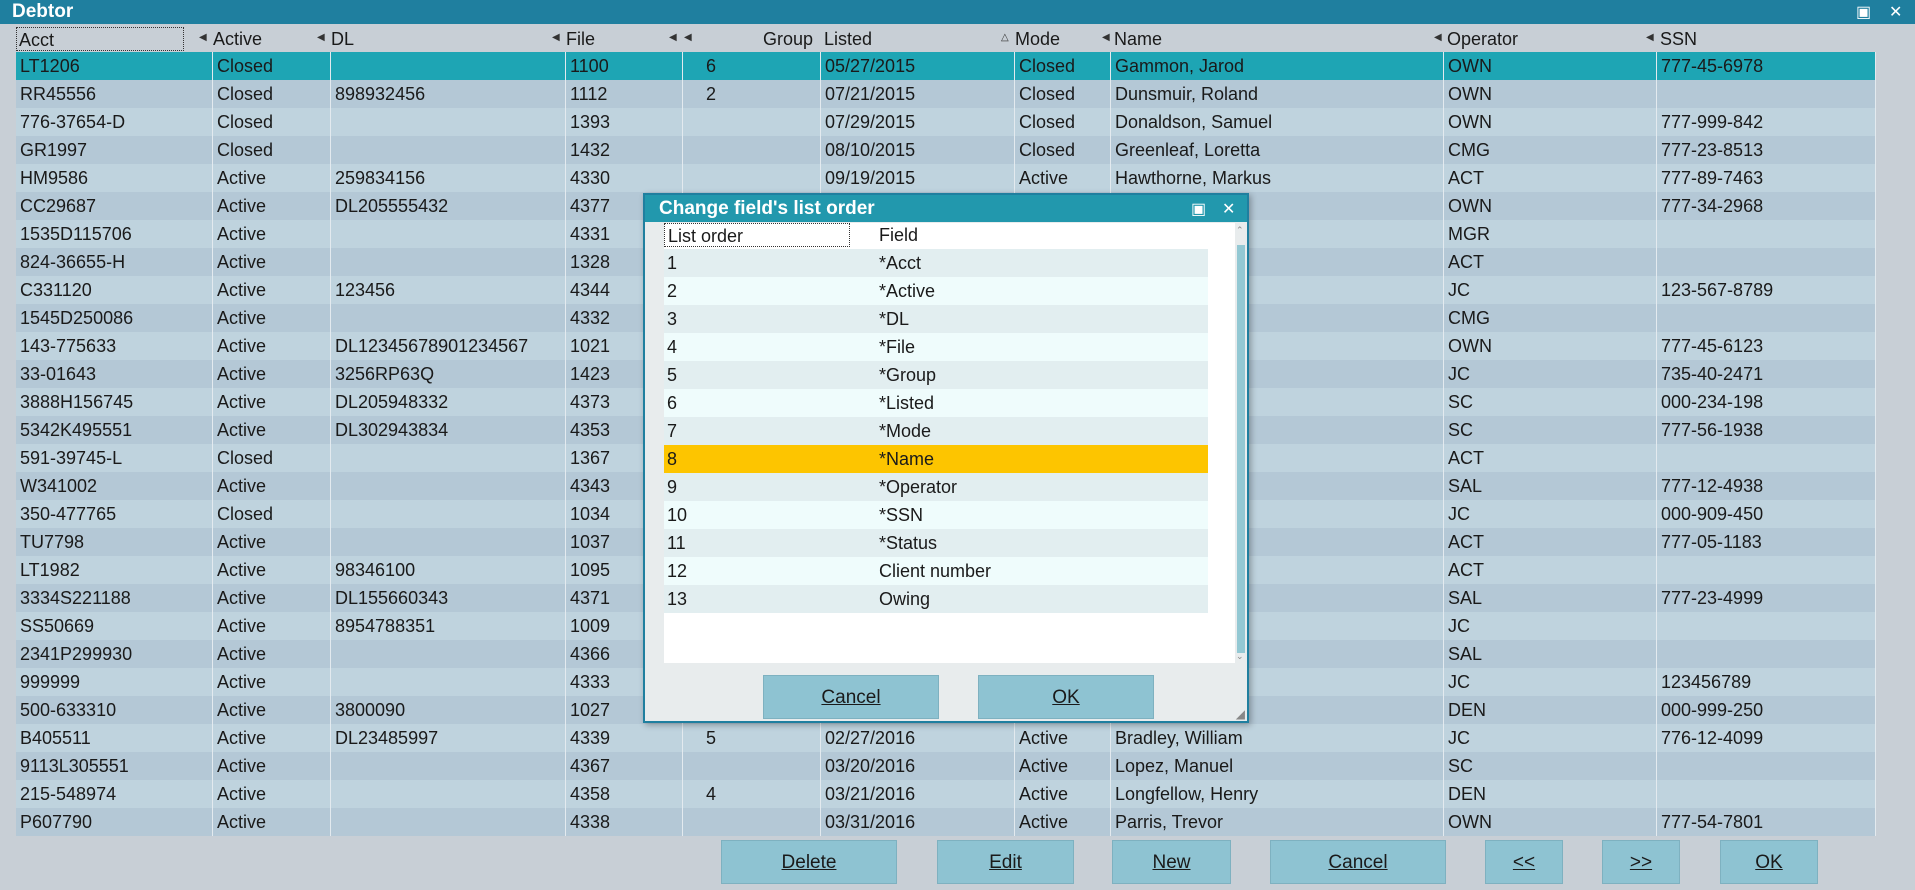 The image size is (1915, 890). What do you see at coordinates (1482, 39) in the screenshot?
I see `column-header-operator: Operator` at bounding box center [1482, 39].